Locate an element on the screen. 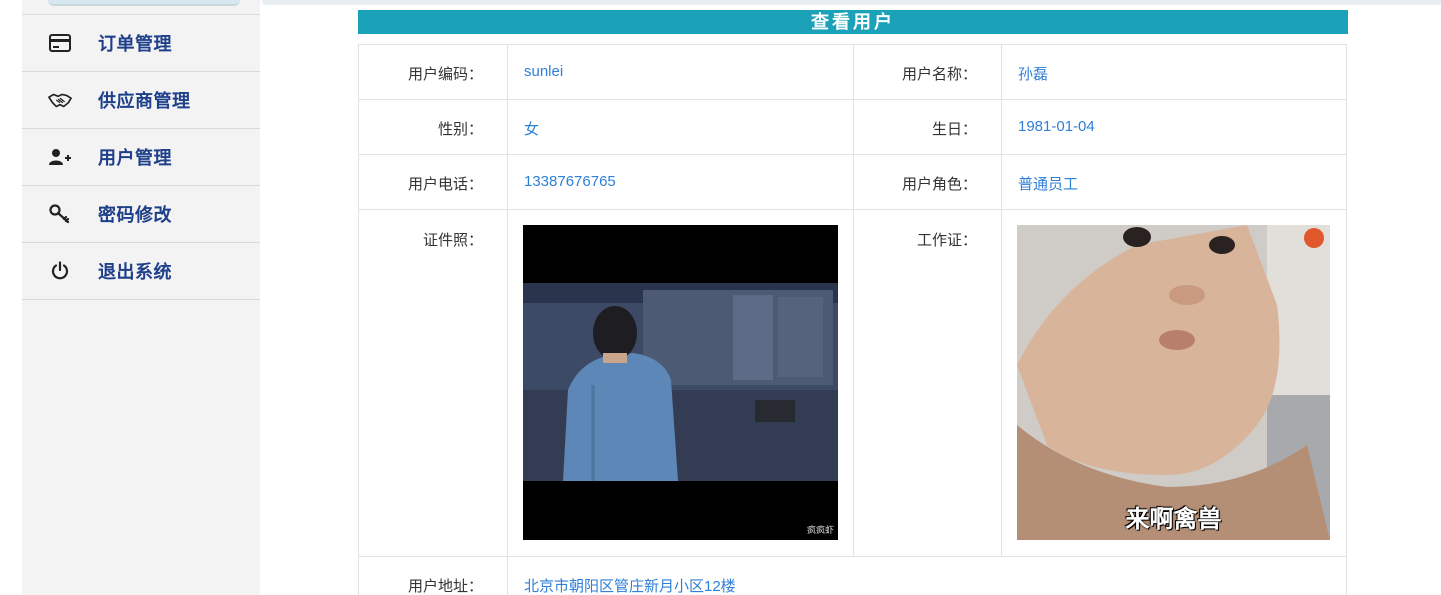 The image size is (1441, 595). phone-value: 13387676765 is located at coordinates (570, 181).